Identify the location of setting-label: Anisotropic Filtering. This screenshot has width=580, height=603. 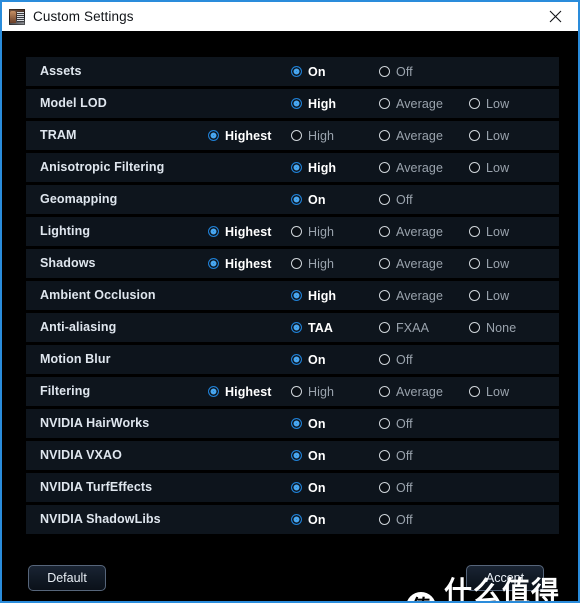
(102, 167).